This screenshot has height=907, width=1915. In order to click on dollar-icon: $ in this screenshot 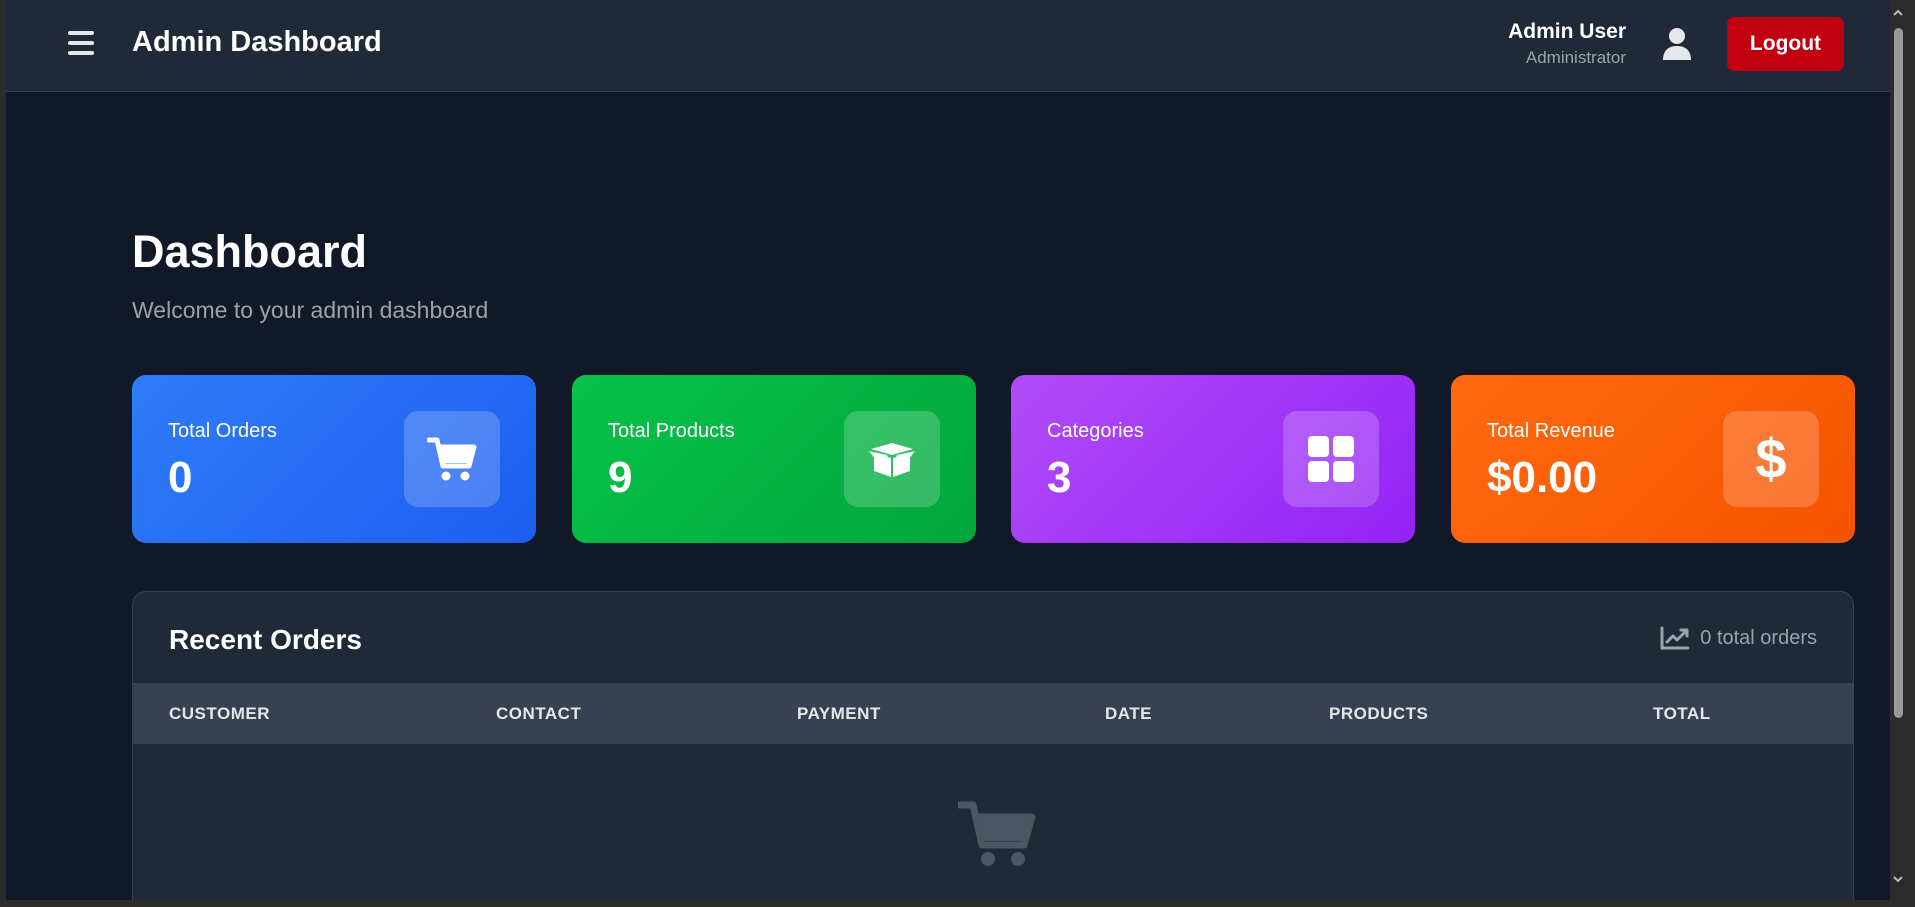, I will do `click(1771, 458)`.